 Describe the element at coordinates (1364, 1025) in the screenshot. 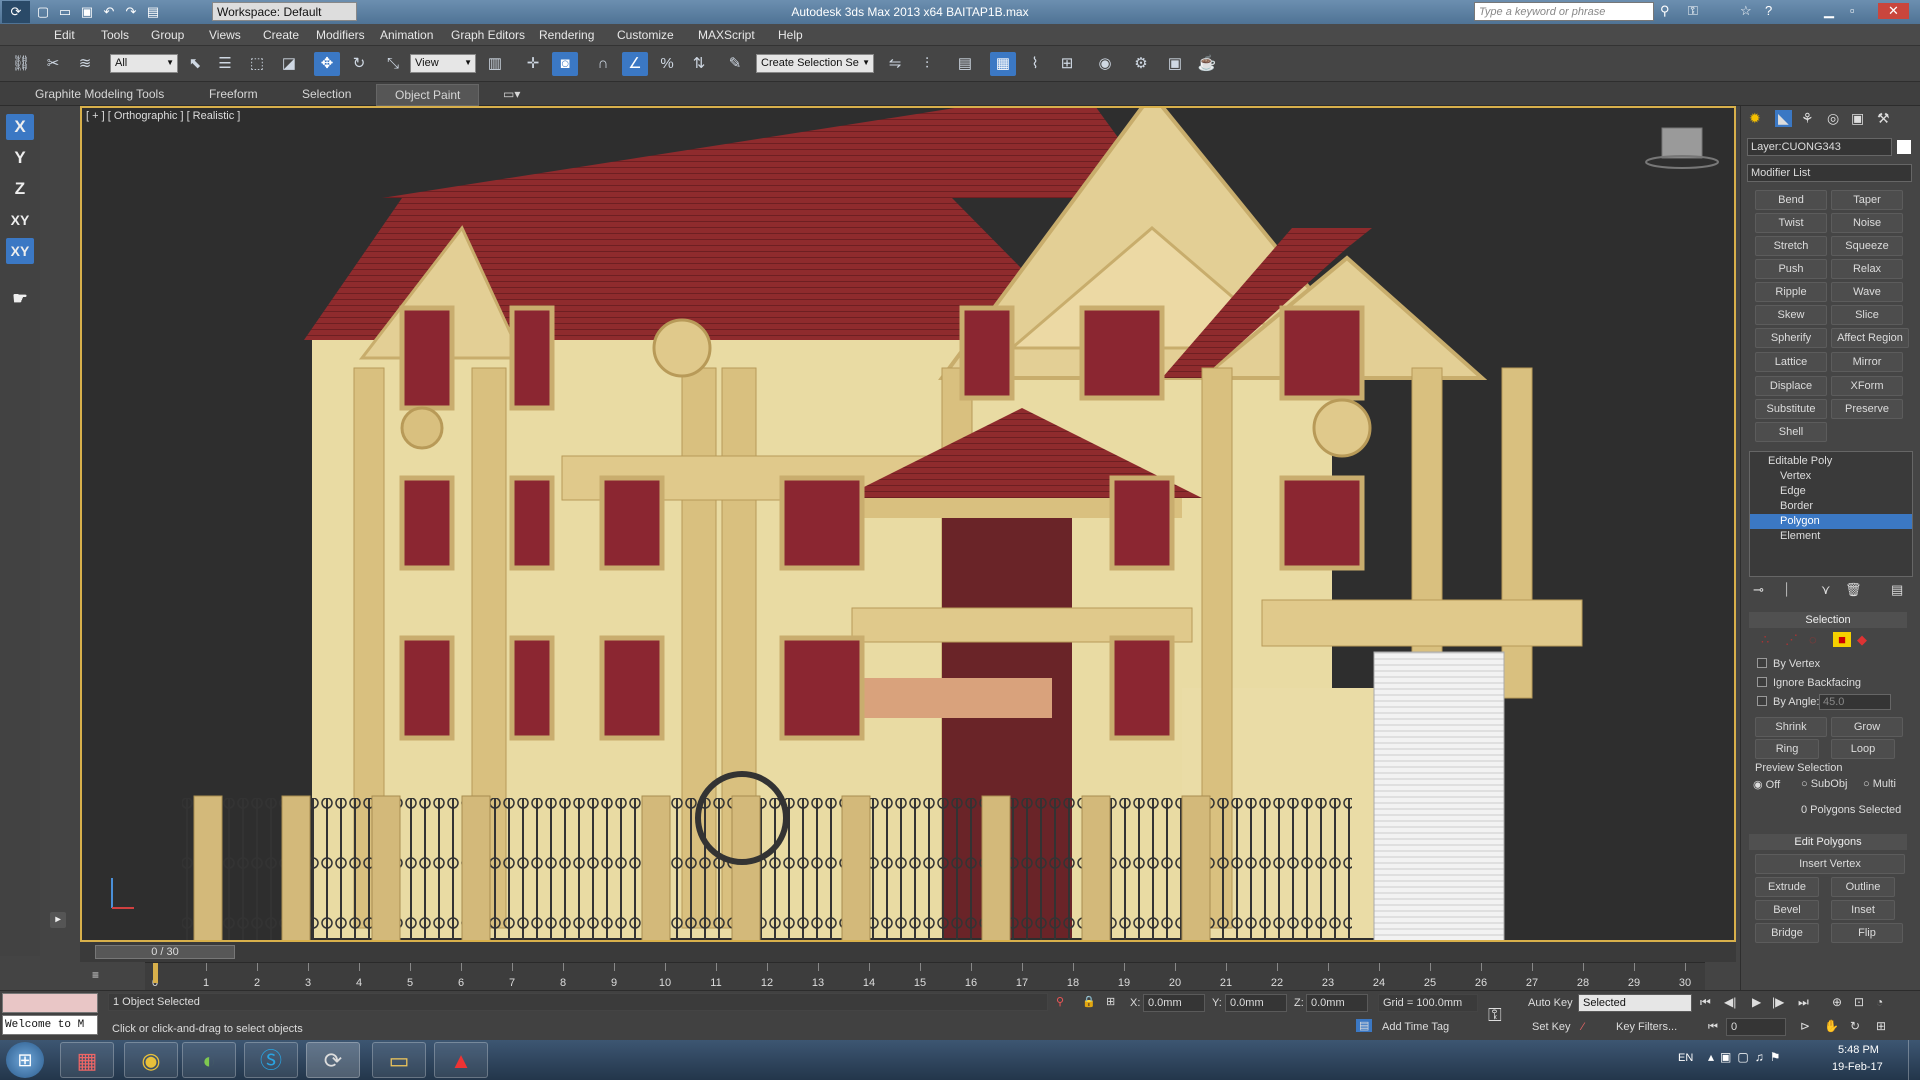

I see `time-tag-icon: ▤` at that location.